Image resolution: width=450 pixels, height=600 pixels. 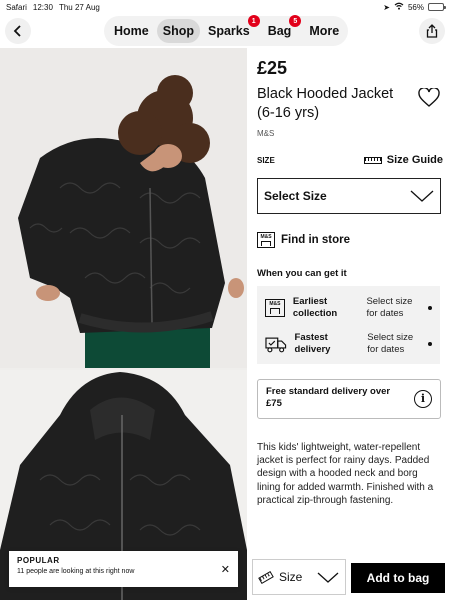 What do you see at coordinates (415, 7) in the screenshot?
I see `battery-percent: 56%` at bounding box center [415, 7].